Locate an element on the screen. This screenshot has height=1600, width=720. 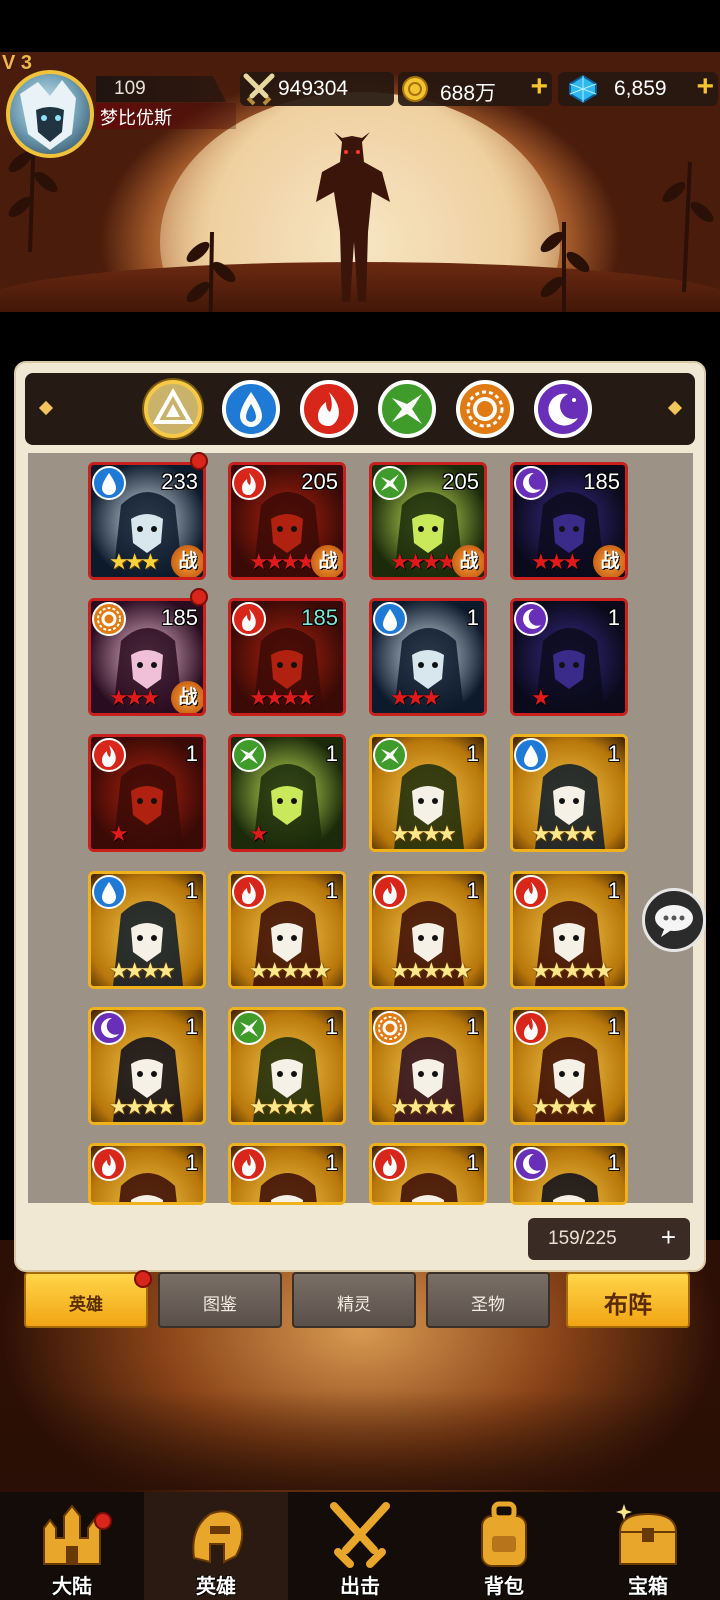
player-avatar is located at coordinates (50, 114).